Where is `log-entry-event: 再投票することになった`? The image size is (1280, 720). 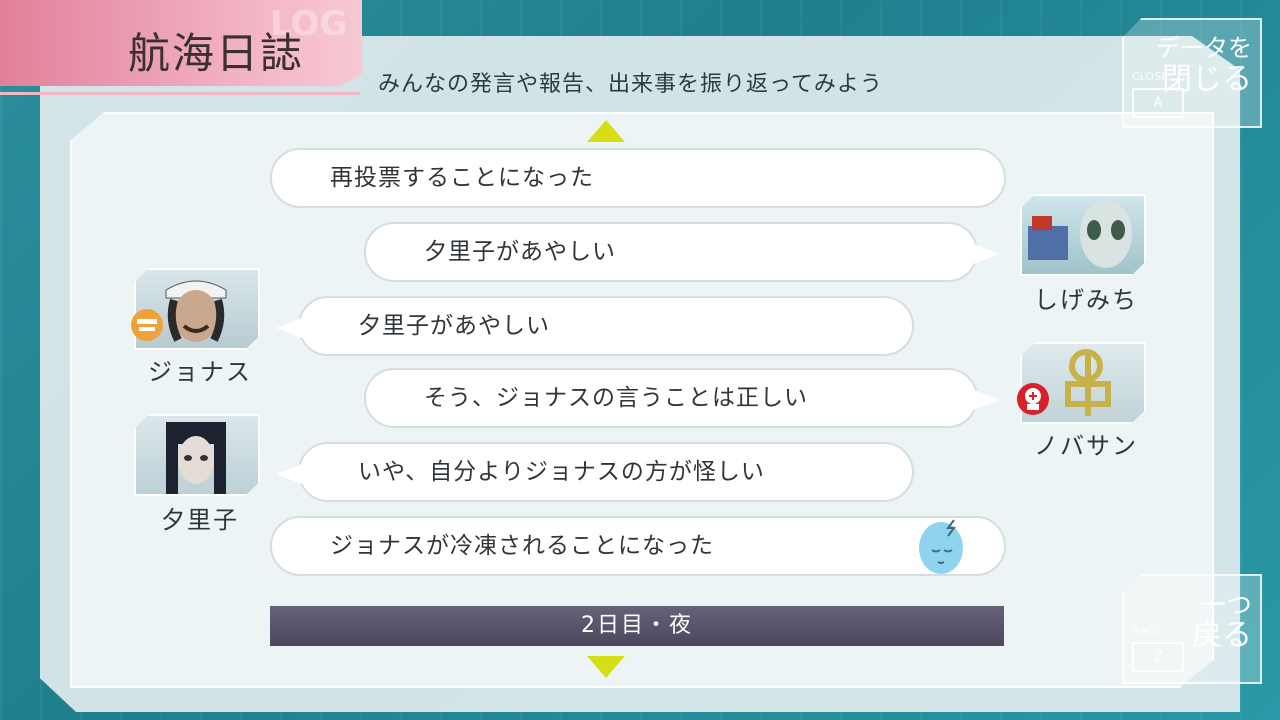
log-entry-event: 再投票することになった is located at coordinates (638, 178).